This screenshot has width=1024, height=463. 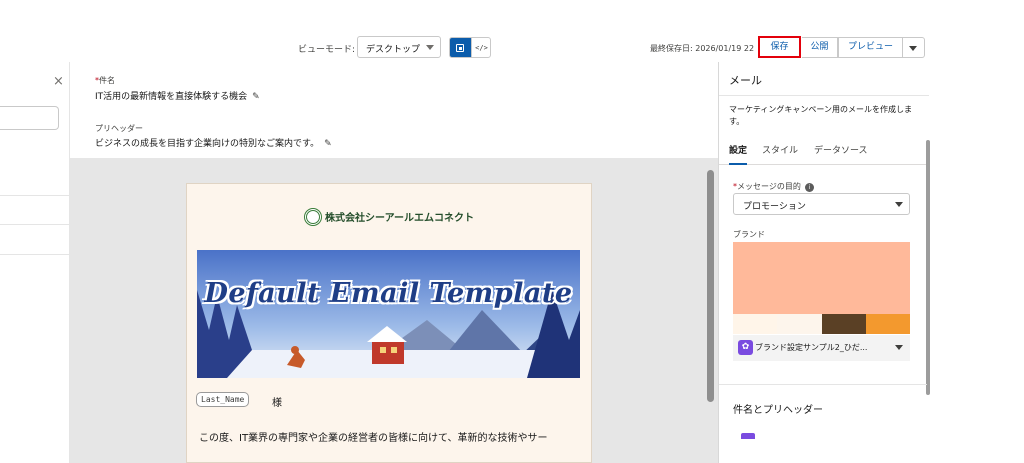 What do you see at coordinates (29, 118) in the screenshot?
I see `sidebar-search-input` at bounding box center [29, 118].